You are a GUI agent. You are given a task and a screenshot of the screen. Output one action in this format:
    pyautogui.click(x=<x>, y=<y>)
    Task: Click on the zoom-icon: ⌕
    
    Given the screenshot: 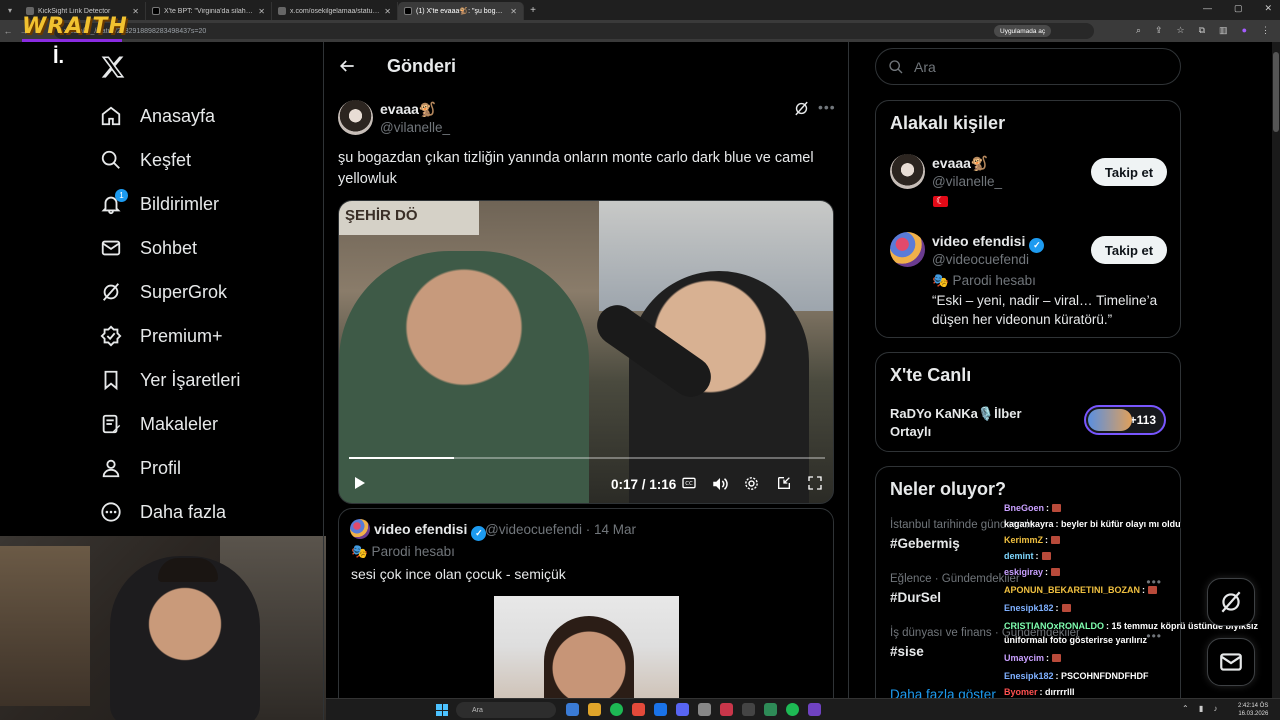 What is the action you would take?
    pyautogui.click(x=1138, y=30)
    